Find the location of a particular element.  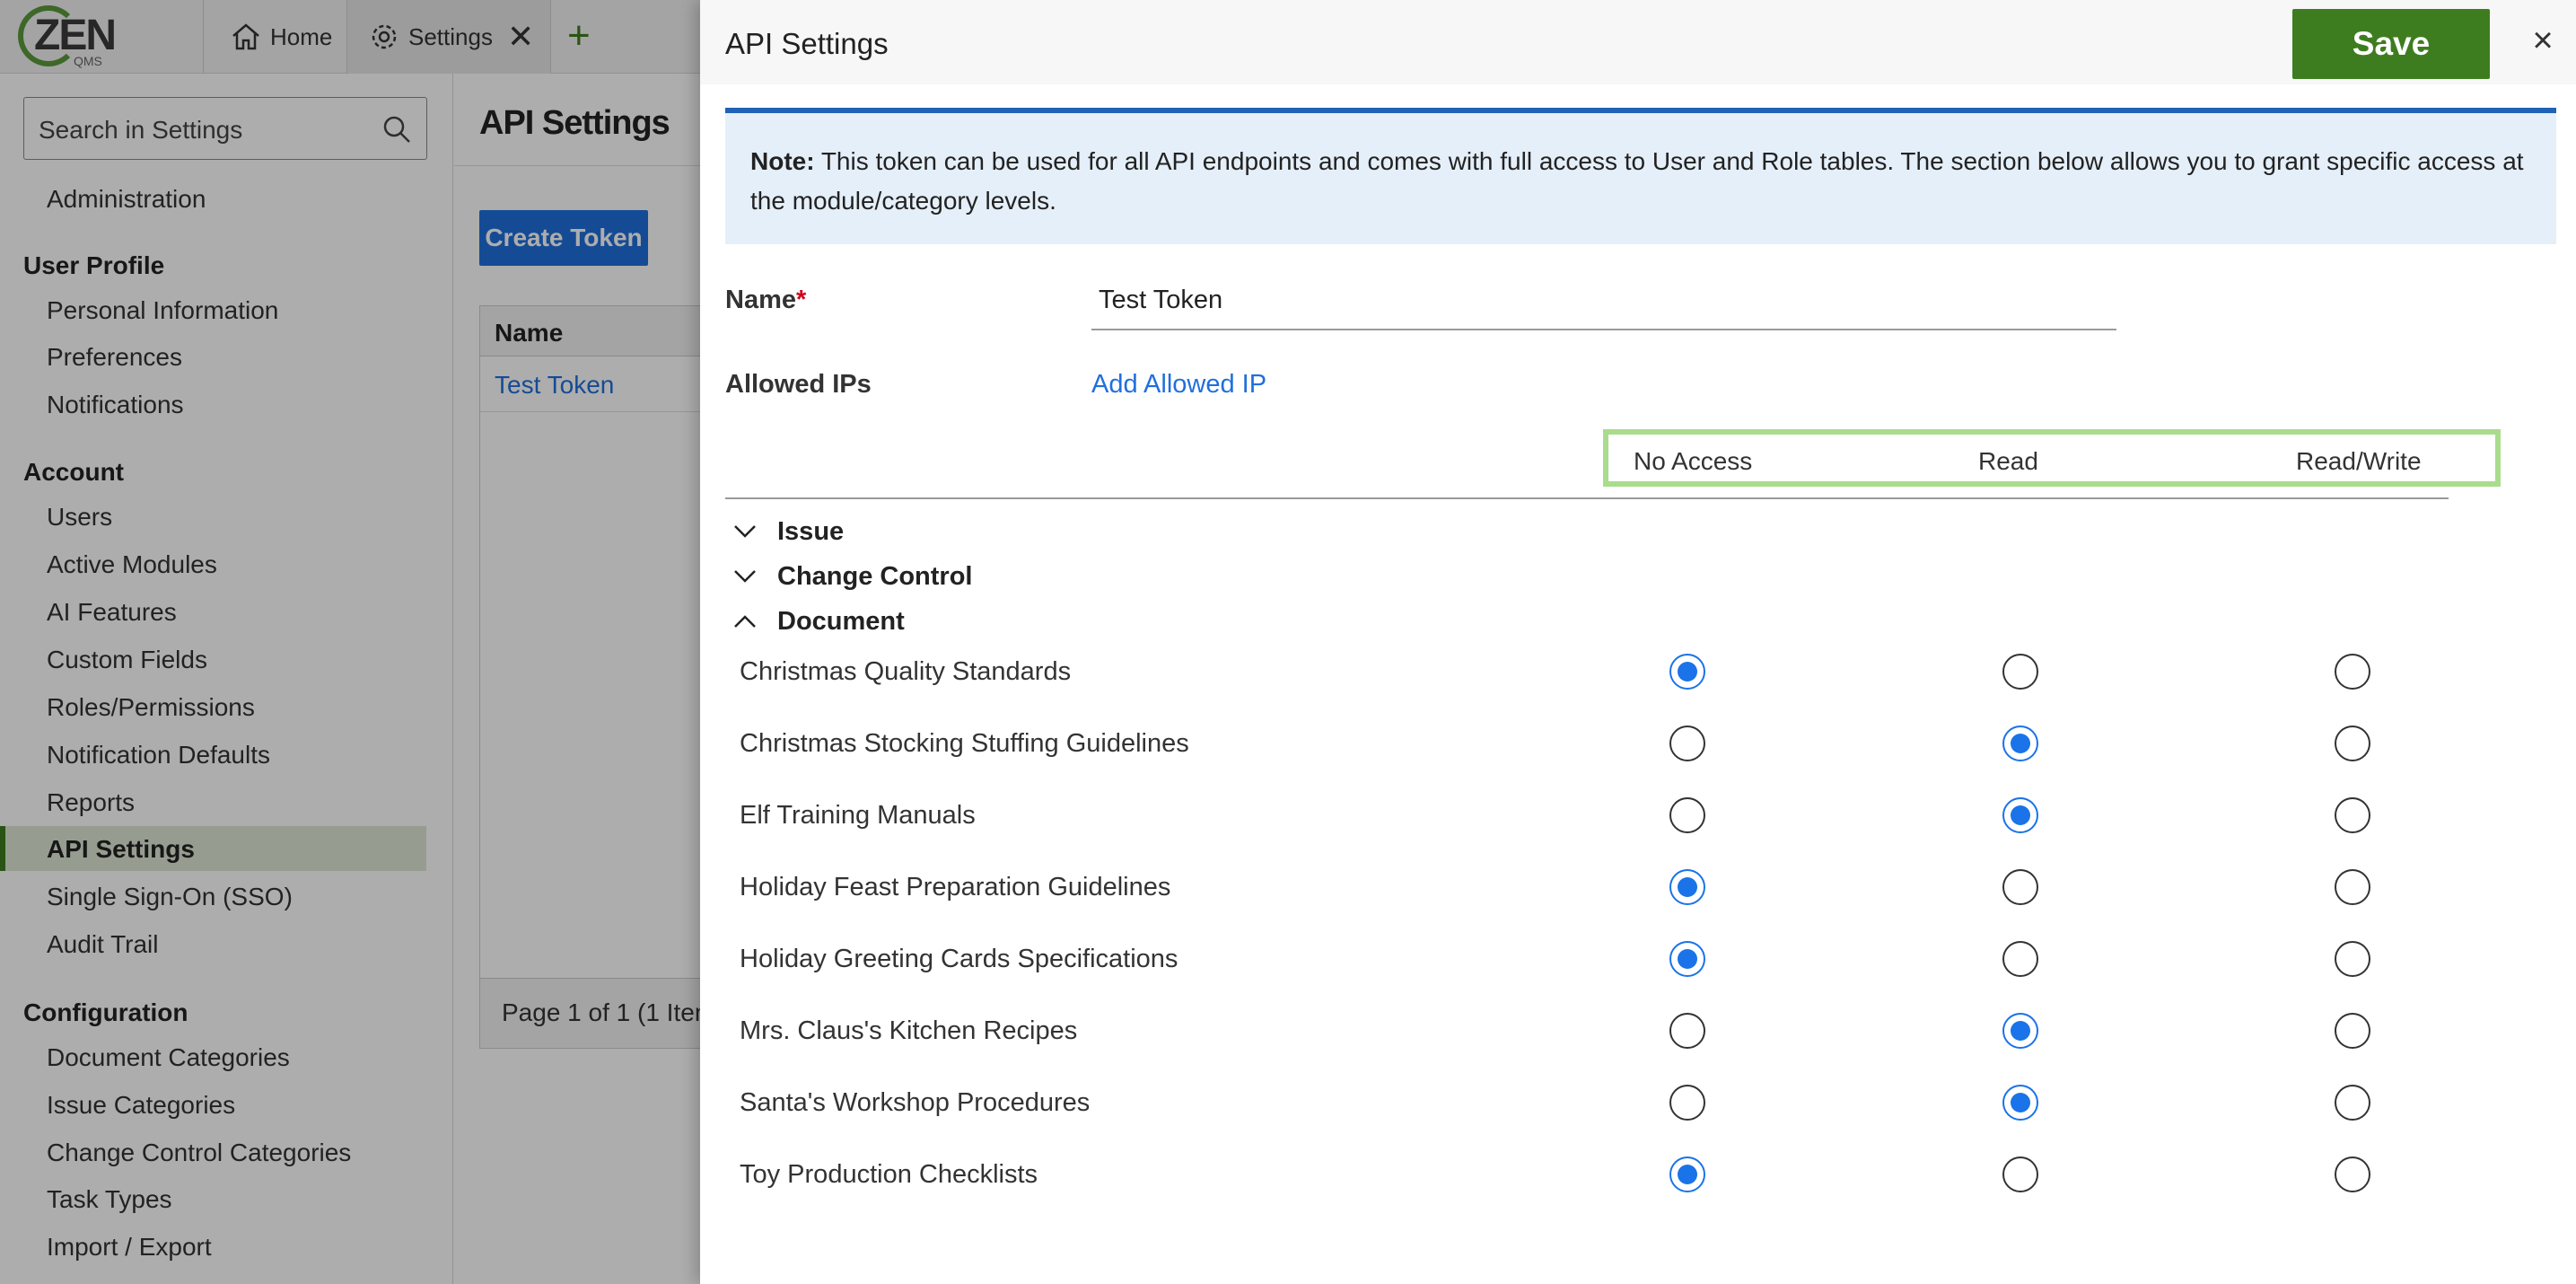

permission-row-label: Christmas Stocking Stuffing Guidelines is located at coordinates (964, 743).